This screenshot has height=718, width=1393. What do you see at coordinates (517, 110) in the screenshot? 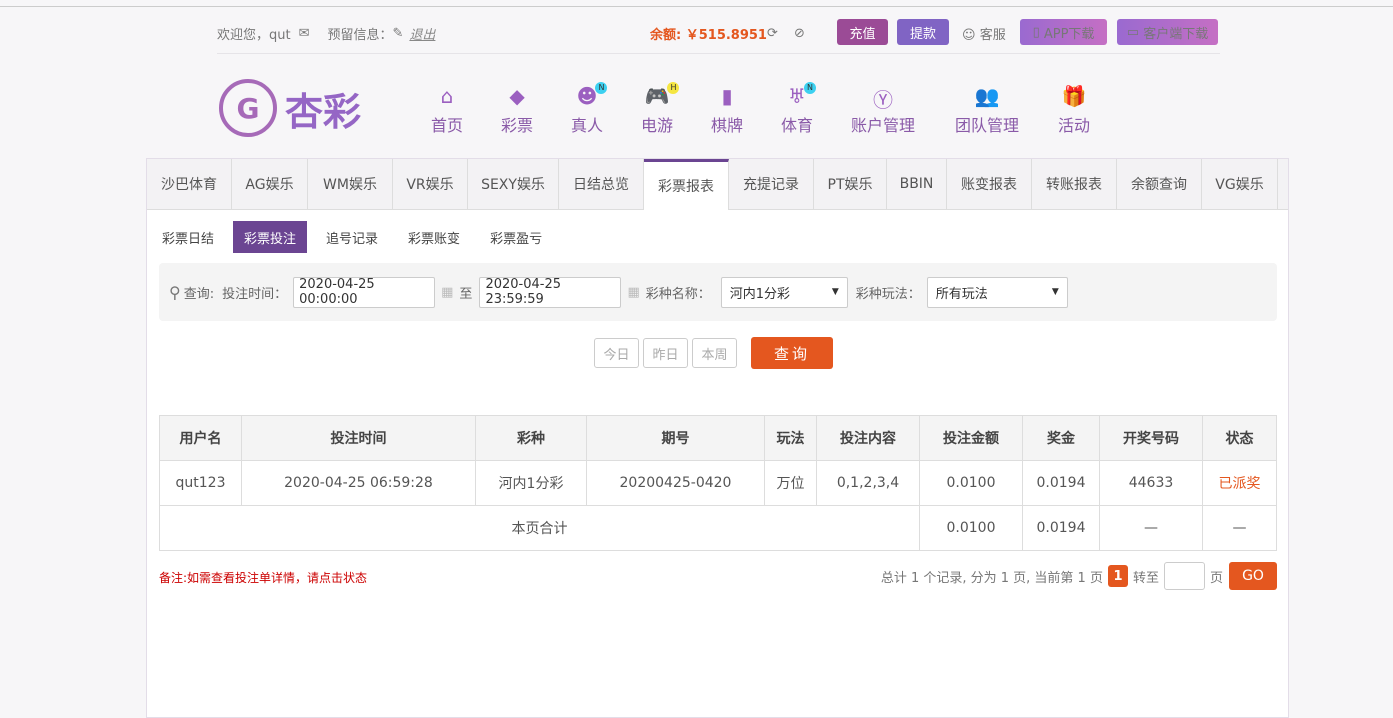
I see `nav-lottery: ◆ 彩票` at bounding box center [517, 110].